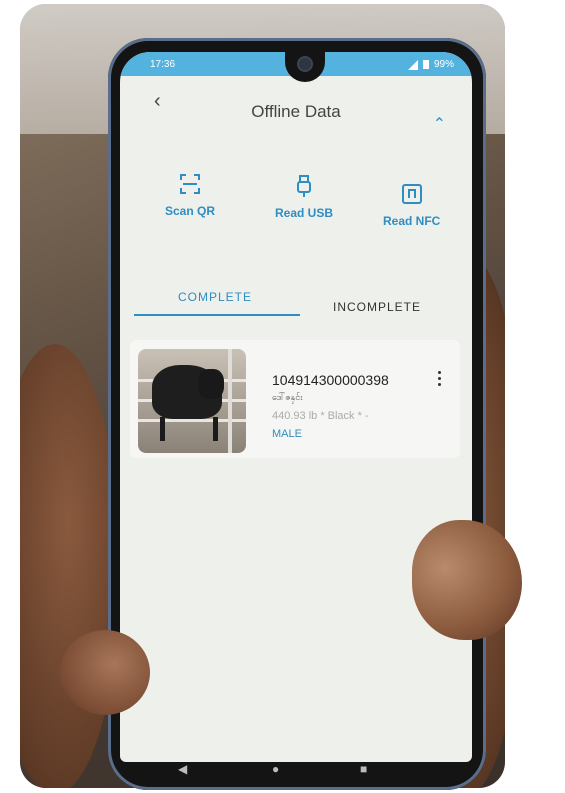 The height and width of the screenshot is (793, 565). Describe the element at coordinates (190, 184) in the screenshot. I see `qr-scan-icon` at that location.